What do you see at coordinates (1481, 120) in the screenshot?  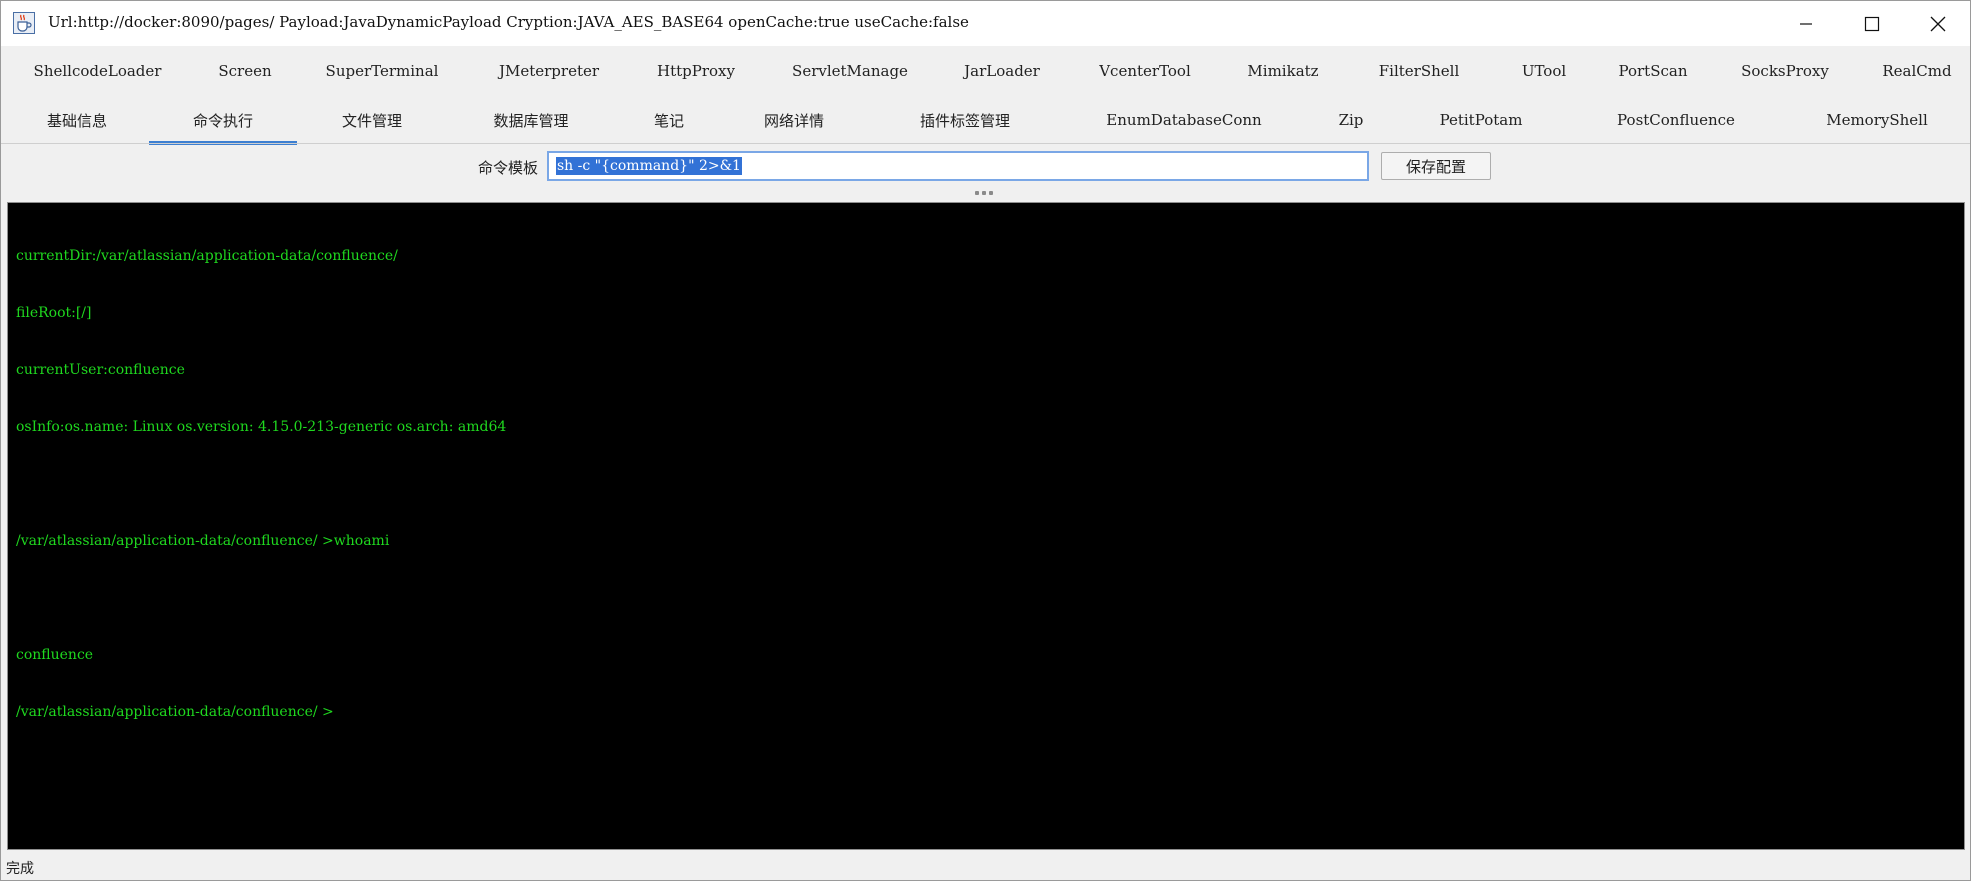 I see `tab-petitpotam: PetitPotam` at bounding box center [1481, 120].